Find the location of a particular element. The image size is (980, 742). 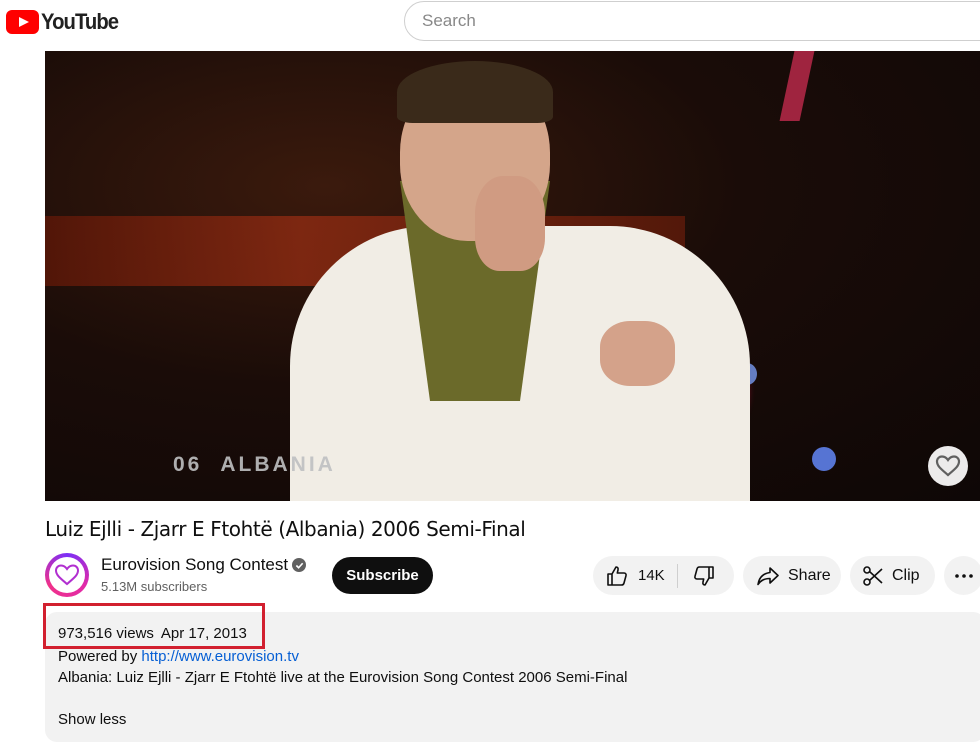

youtube-play-icon is located at coordinates (22, 22).